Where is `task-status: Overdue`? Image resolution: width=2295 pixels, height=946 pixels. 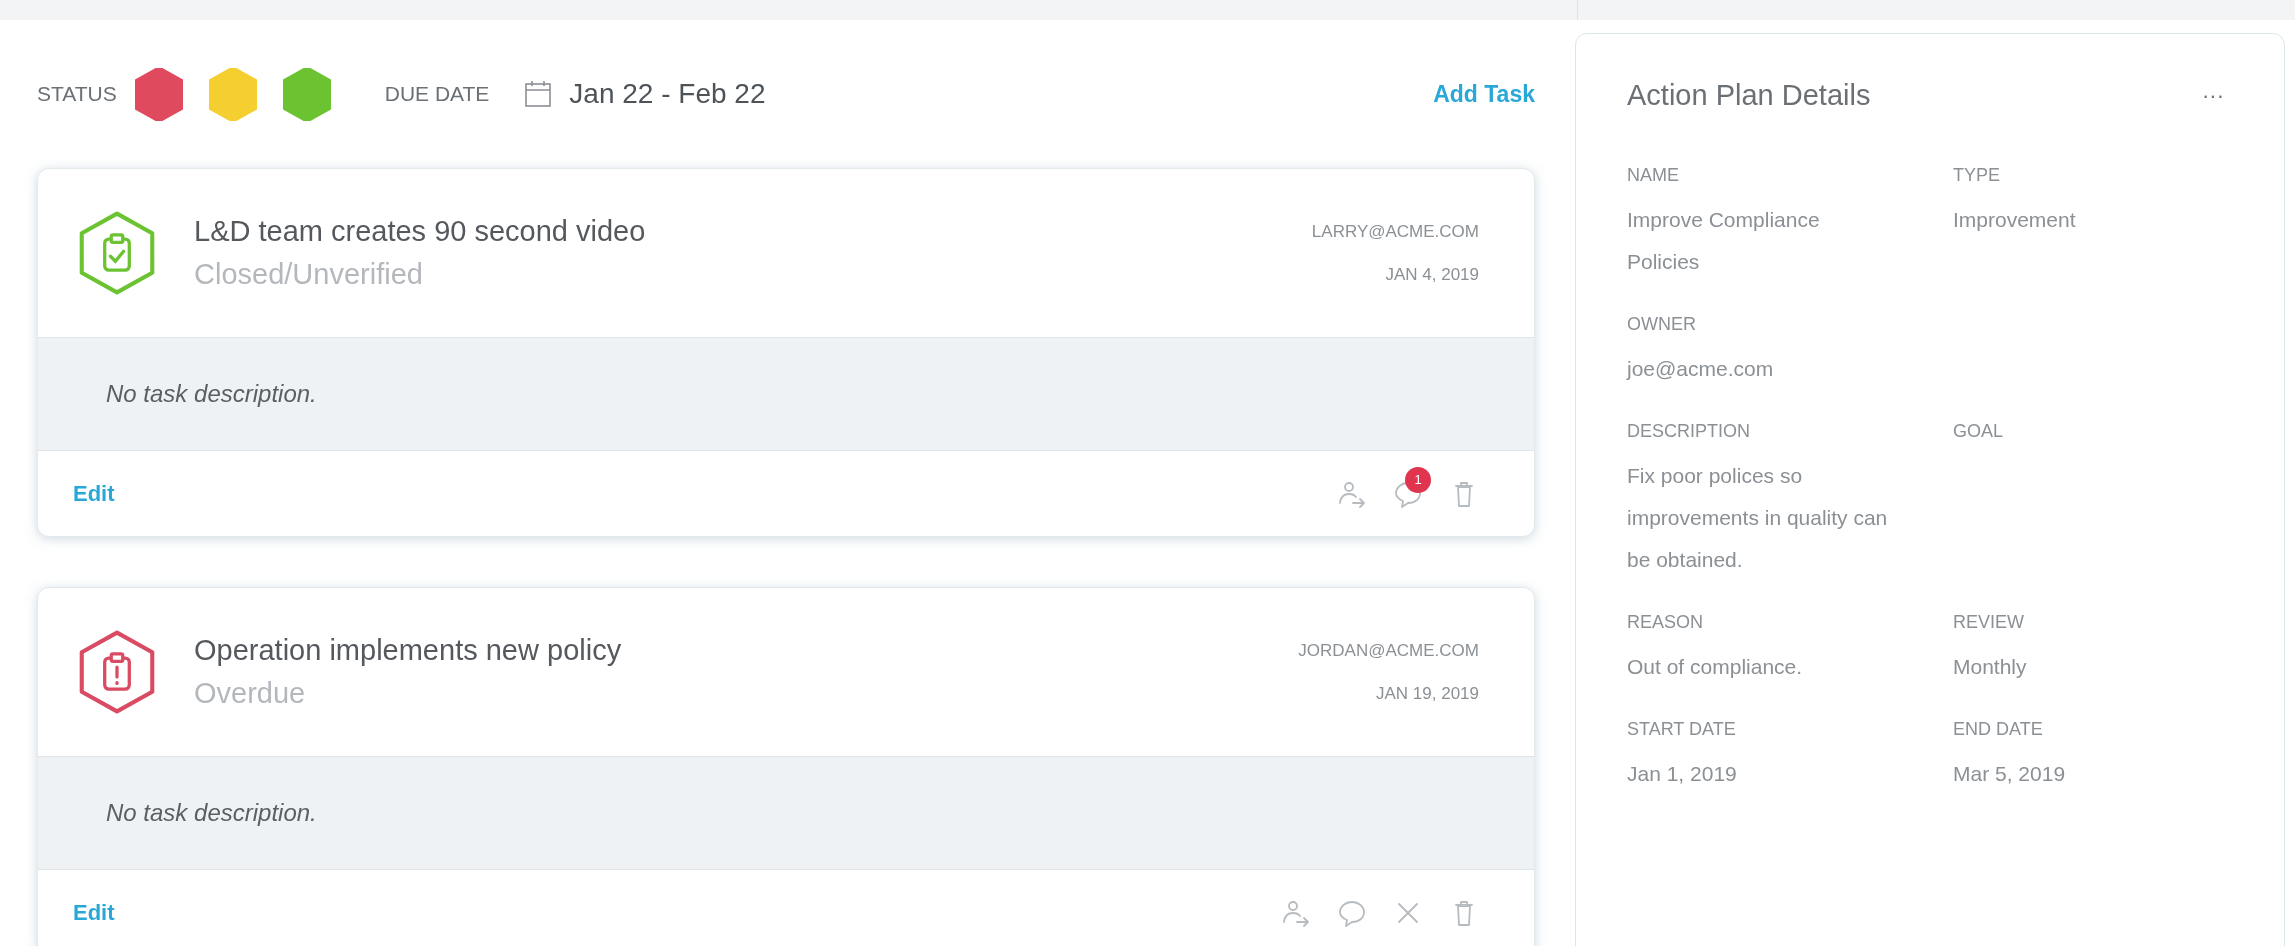
task-status: Overdue is located at coordinates (250, 693).